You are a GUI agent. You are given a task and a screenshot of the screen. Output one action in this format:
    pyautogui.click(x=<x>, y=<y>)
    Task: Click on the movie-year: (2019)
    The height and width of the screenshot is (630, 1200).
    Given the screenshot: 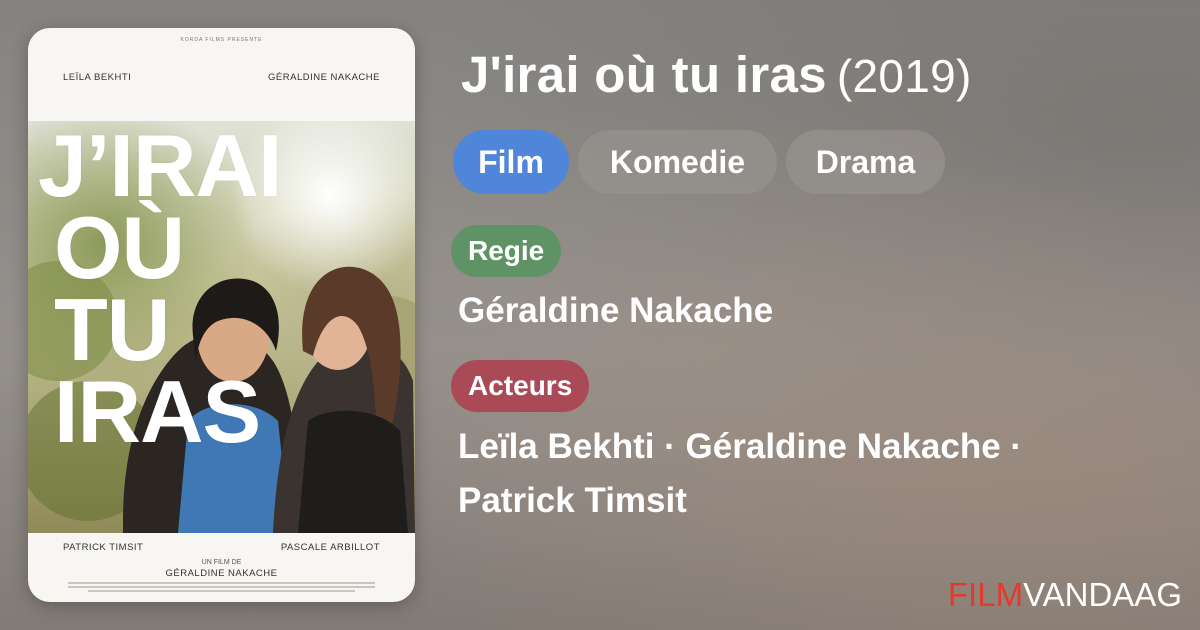 What is the action you would take?
    pyautogui.click(x=904, y=76)
    